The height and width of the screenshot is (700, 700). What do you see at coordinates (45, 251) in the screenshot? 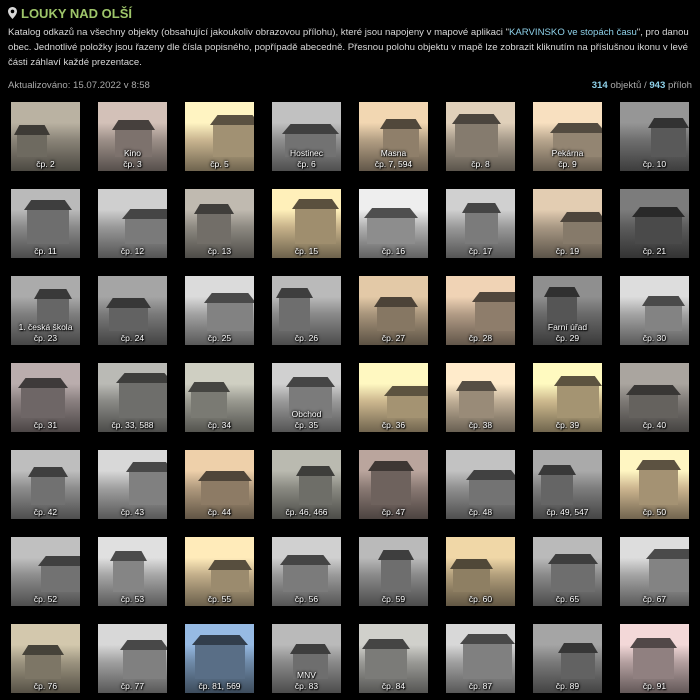
I see `house-number: čp. 11` at bounding box center [45, 251].